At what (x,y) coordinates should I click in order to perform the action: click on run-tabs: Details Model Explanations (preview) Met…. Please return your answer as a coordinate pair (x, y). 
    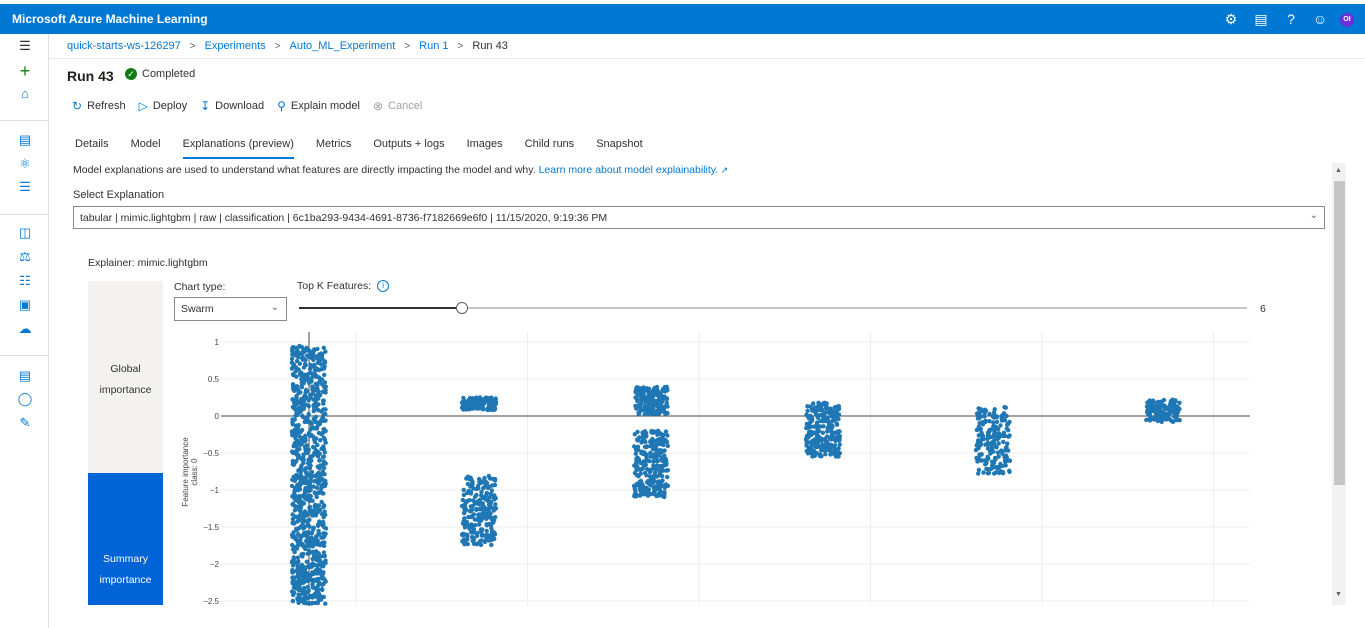
    Looking at the image, I should click on (370, 149).